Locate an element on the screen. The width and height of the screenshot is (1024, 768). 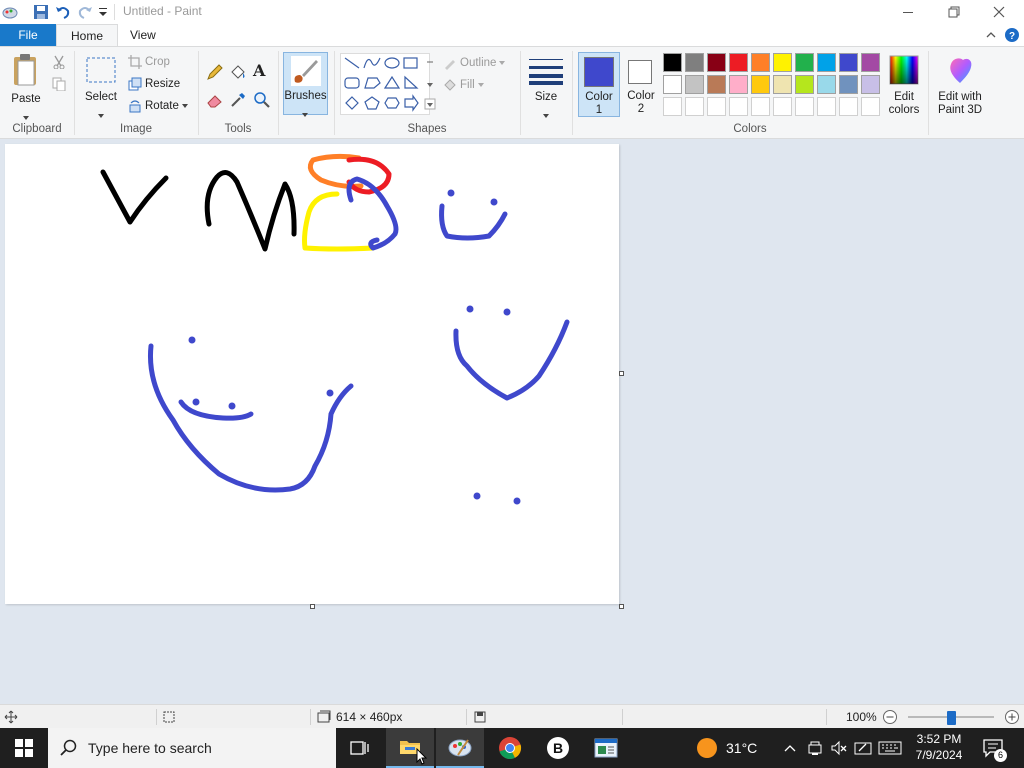
select-button: Select is located at coordinates (101, 85).